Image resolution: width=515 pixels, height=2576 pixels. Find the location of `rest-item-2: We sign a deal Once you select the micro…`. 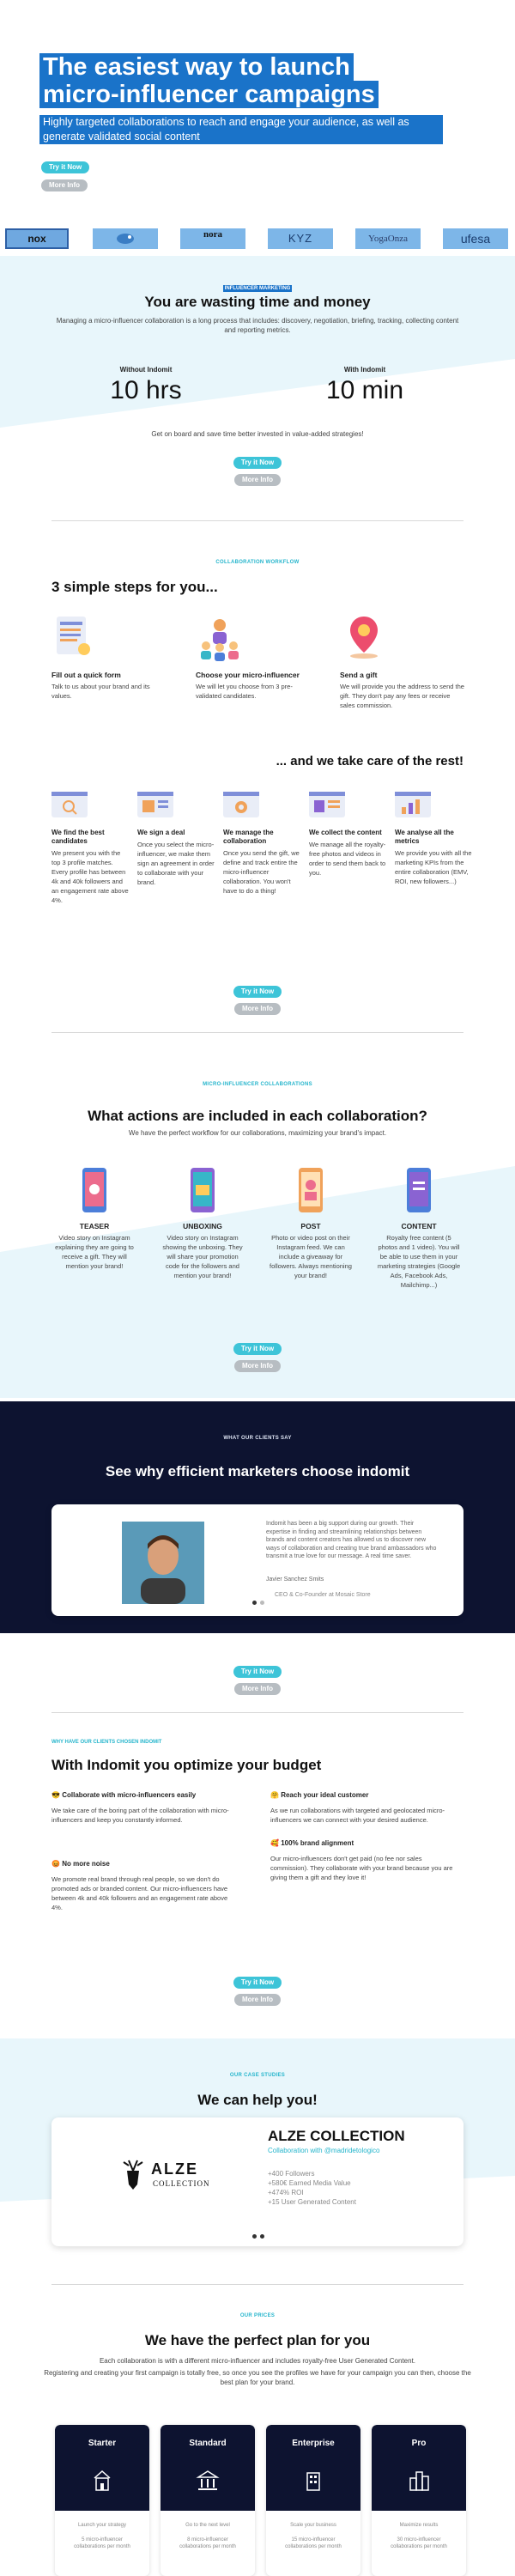

rest-item-2: We sign a deal Once you select the micro… is located at coordinates (176, 839).